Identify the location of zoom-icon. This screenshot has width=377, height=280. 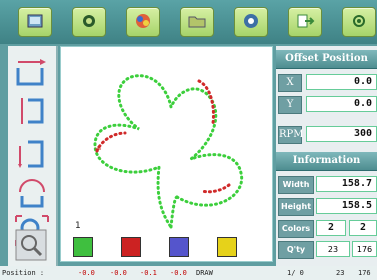
(31, 245).